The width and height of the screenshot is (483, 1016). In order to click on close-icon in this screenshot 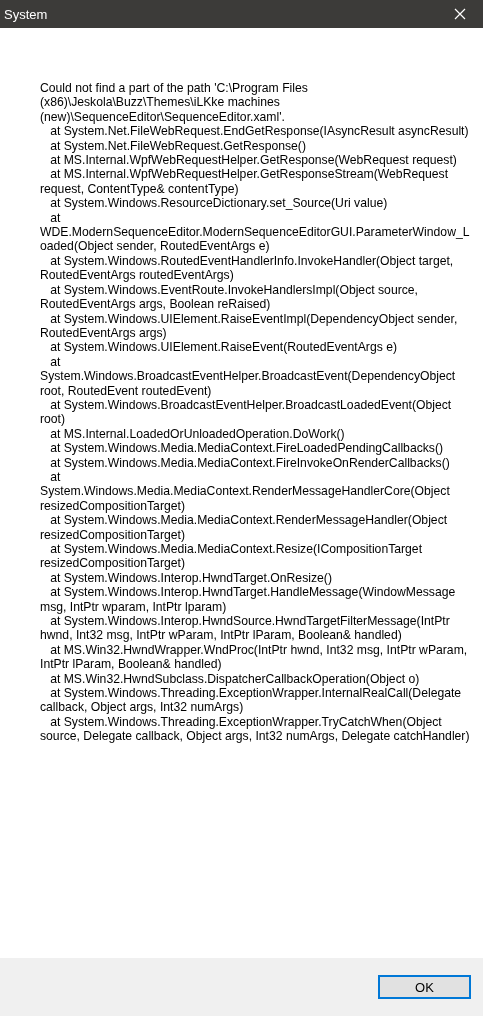, I will do `click(460, 14)`.